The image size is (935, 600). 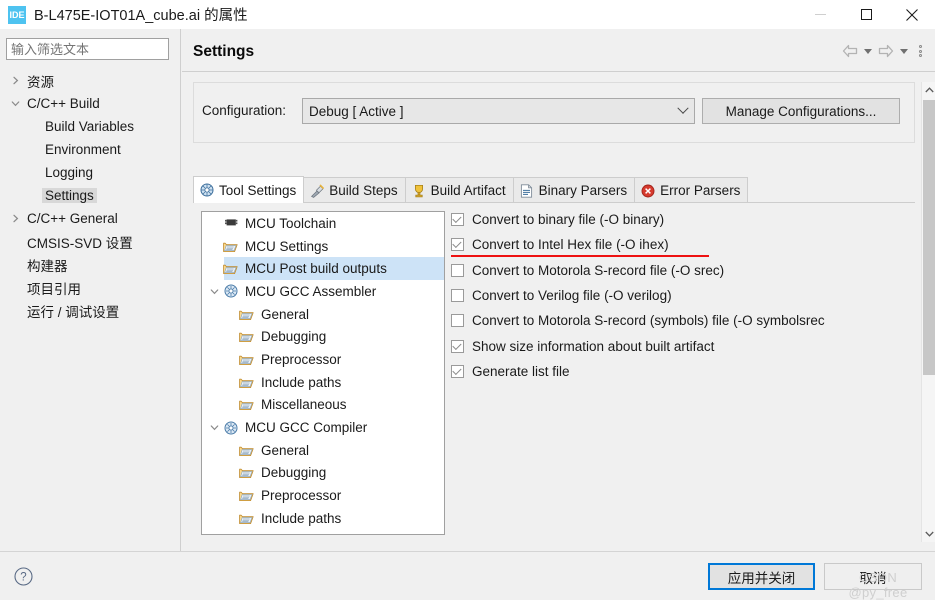 What do you see at coordinates (419, 191) in the screenshot?
I see `build-artifact-icon` at bounding box center [419, 191].